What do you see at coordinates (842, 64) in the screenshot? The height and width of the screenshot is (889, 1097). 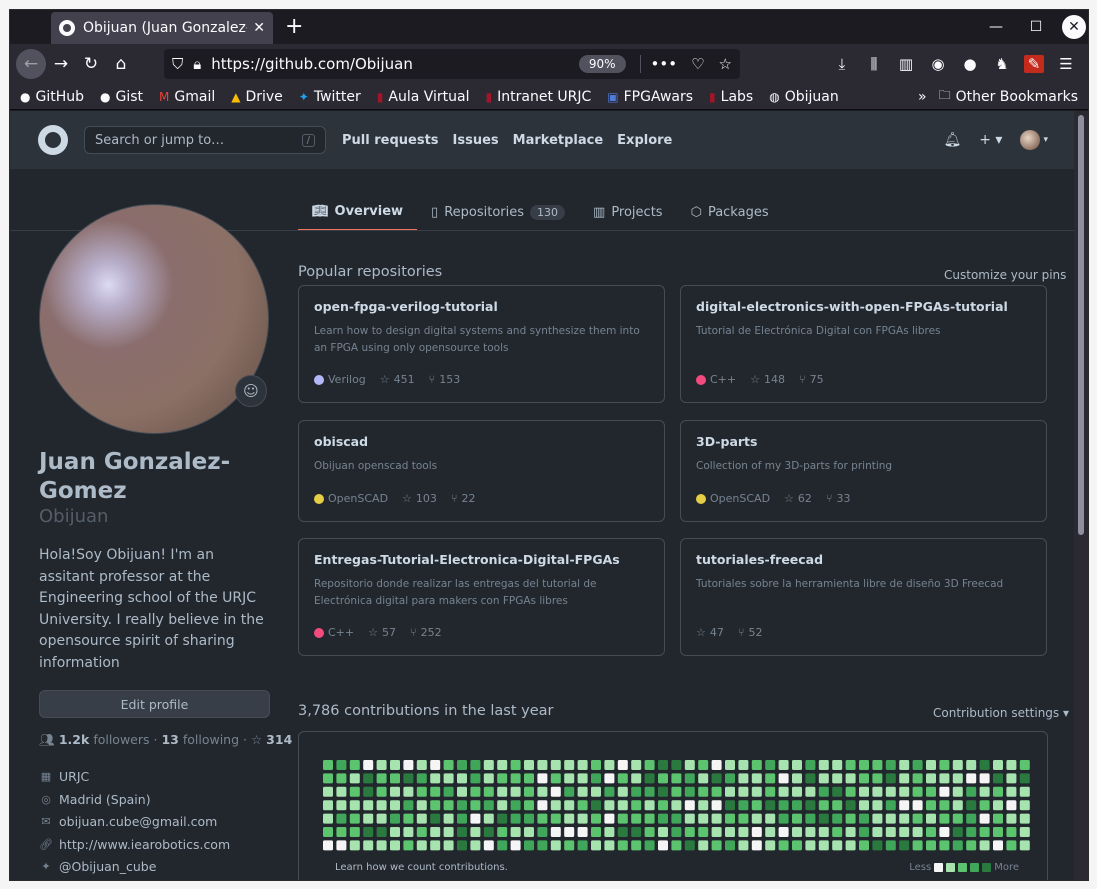 I see `download-icon: ⤓` at bounding box center [842, 64].